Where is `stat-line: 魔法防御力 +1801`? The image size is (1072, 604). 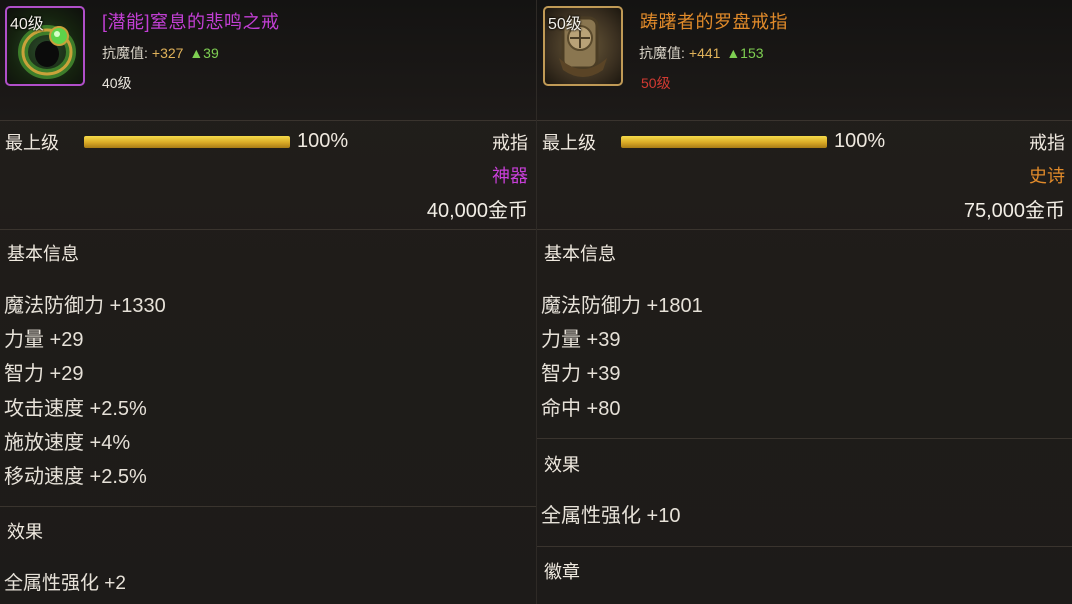 stat-line: 魔法防御力 +1801 is located at coordinates (622, 306).